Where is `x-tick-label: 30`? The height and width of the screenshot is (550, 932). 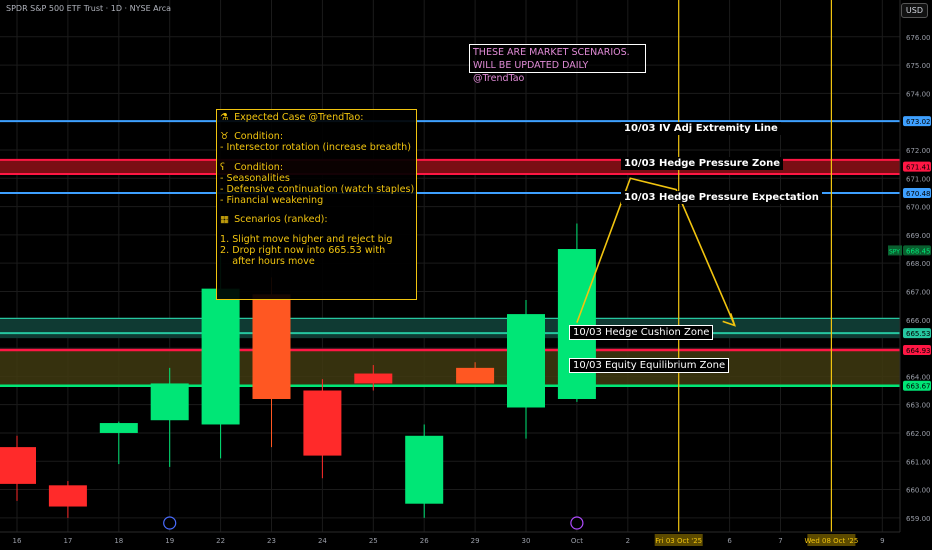 x-tick-label: 30 is located at coordinates (526, 541).